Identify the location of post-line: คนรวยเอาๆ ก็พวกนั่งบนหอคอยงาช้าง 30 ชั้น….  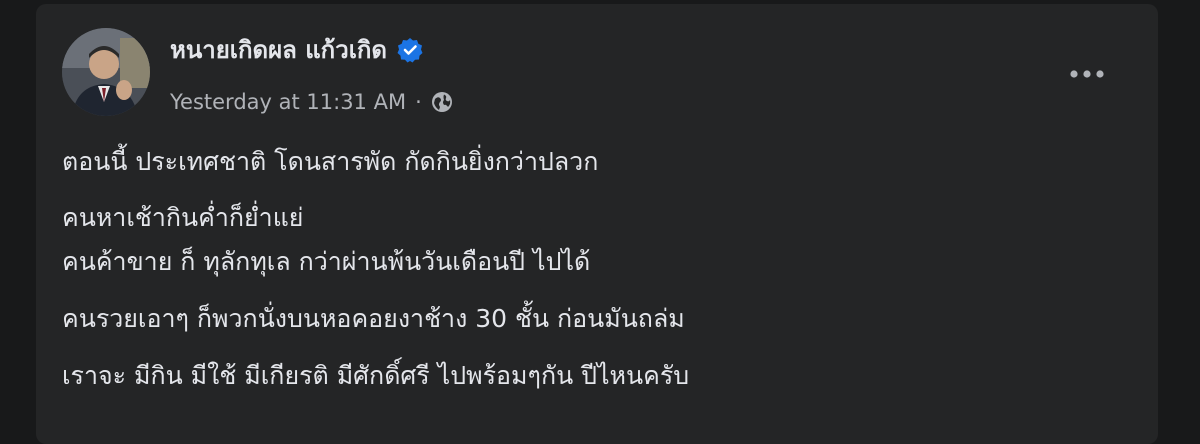
(373, 318).